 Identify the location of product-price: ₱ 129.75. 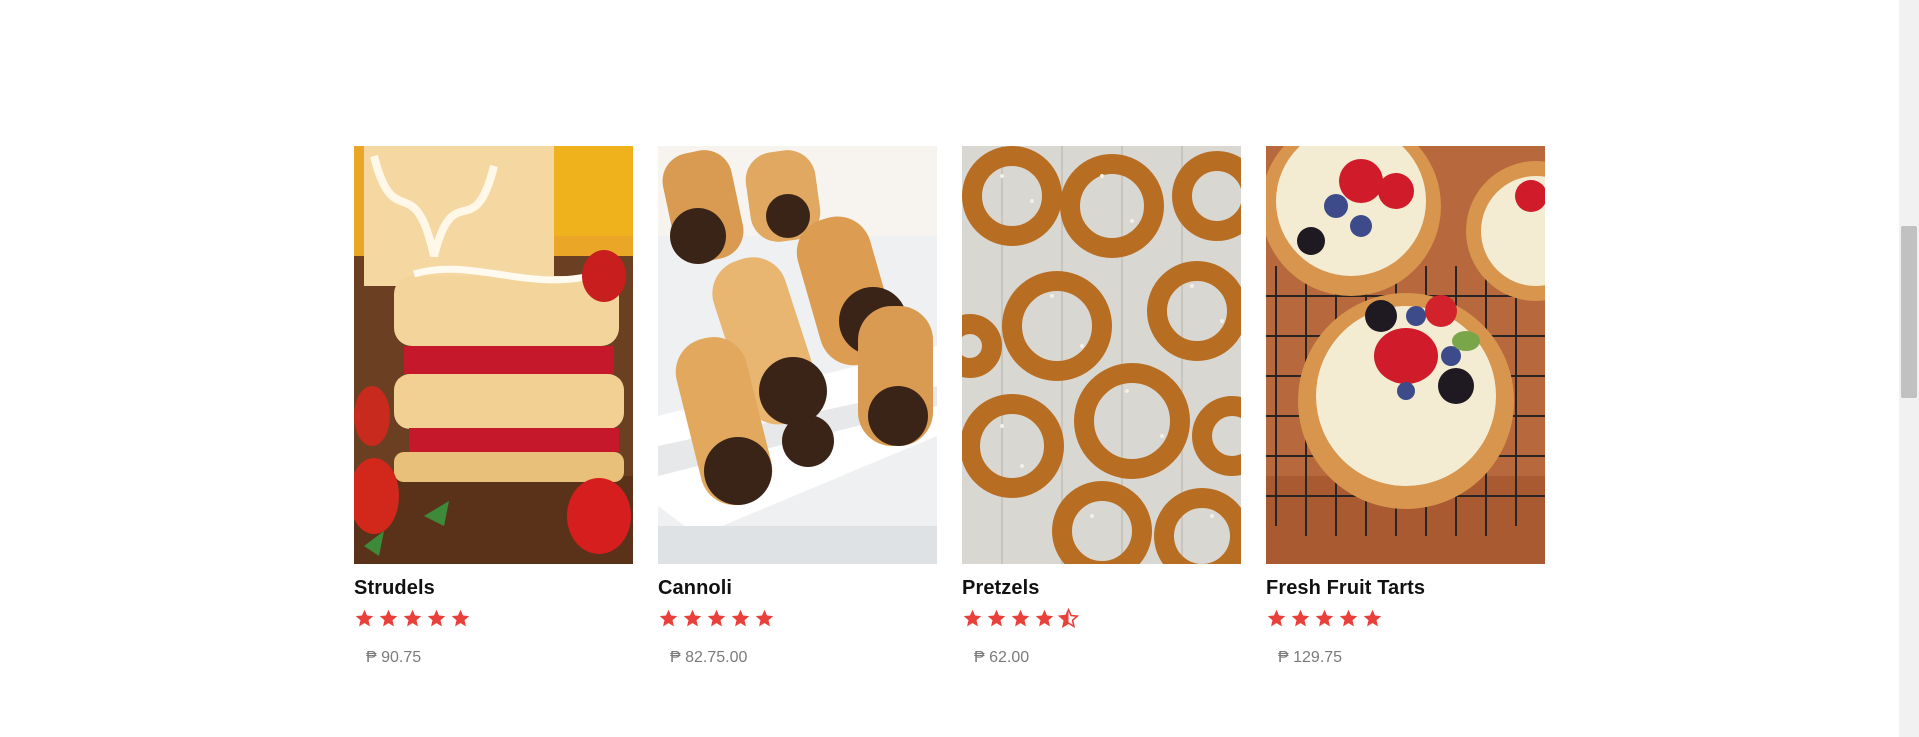
(1310, 657).